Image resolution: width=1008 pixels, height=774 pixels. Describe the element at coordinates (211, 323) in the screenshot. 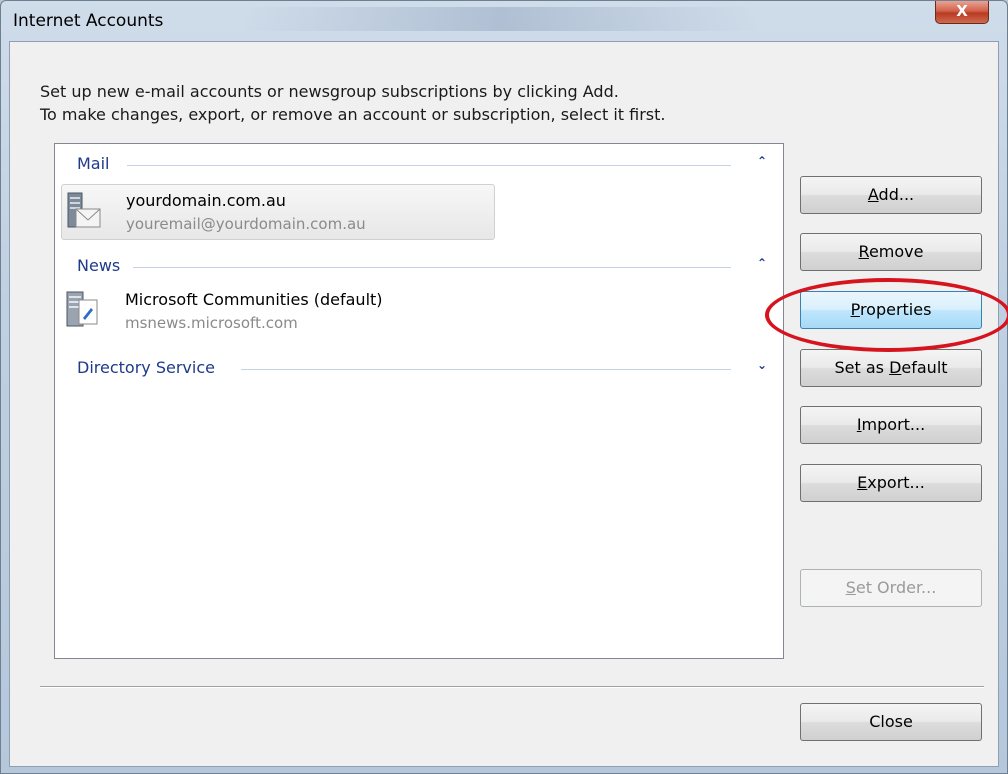

I see `account-address: msnews.microsoft.com` at that location.